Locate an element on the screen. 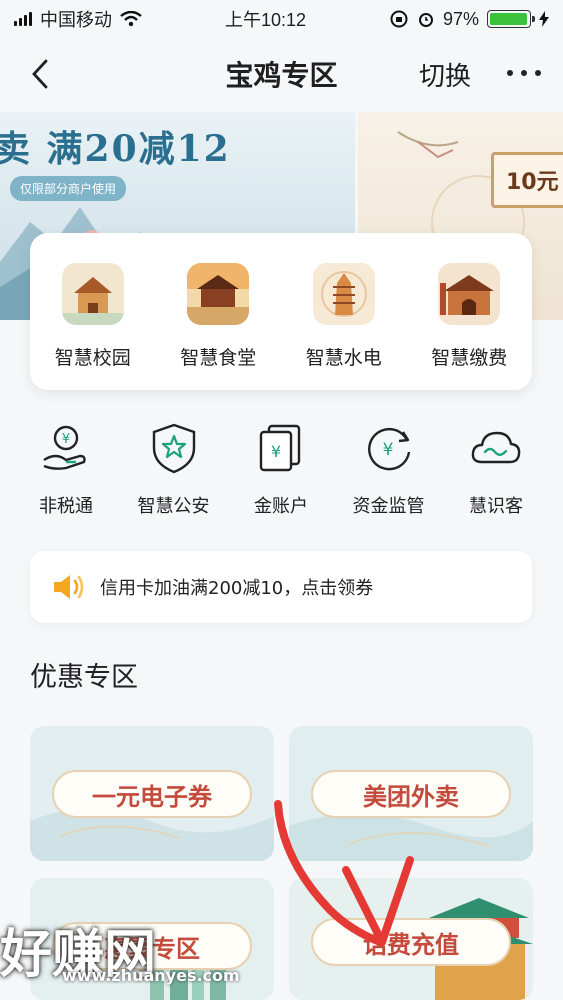 The height and width of the screenshot is (1000, 563). announcement-bar: 信用卡加油满200减10，点击领券 is located at coordinates (281, 587).